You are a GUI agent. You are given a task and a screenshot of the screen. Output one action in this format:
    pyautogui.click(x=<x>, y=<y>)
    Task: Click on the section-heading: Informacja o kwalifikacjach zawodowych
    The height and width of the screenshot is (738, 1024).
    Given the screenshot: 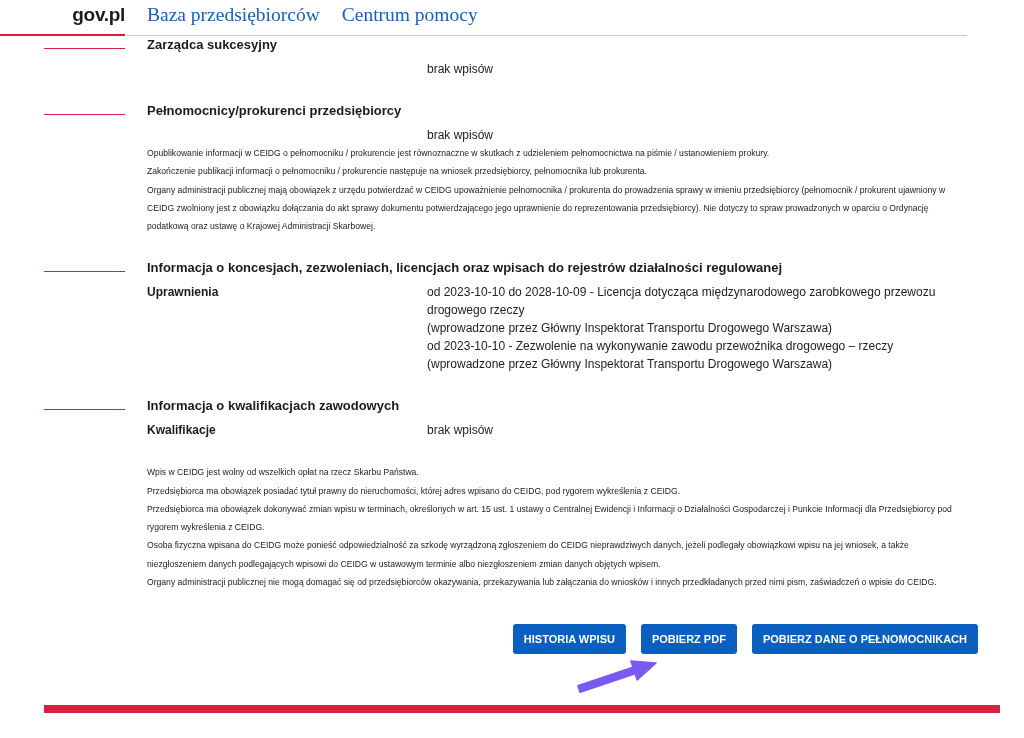 What is the action you would take?
    pyautogui.click(x=274, y=406)
    